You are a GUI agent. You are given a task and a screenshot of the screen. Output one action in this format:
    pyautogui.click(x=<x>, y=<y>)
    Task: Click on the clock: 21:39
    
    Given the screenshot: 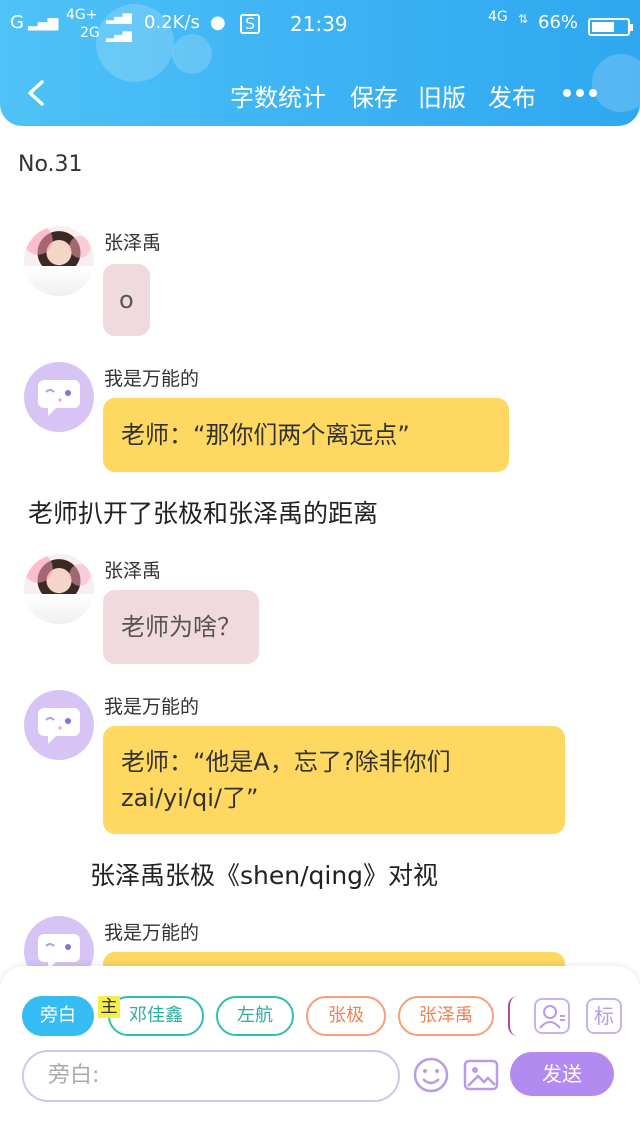 What is the action you would take?
    pyautogui.click(x=319, y=24)
    